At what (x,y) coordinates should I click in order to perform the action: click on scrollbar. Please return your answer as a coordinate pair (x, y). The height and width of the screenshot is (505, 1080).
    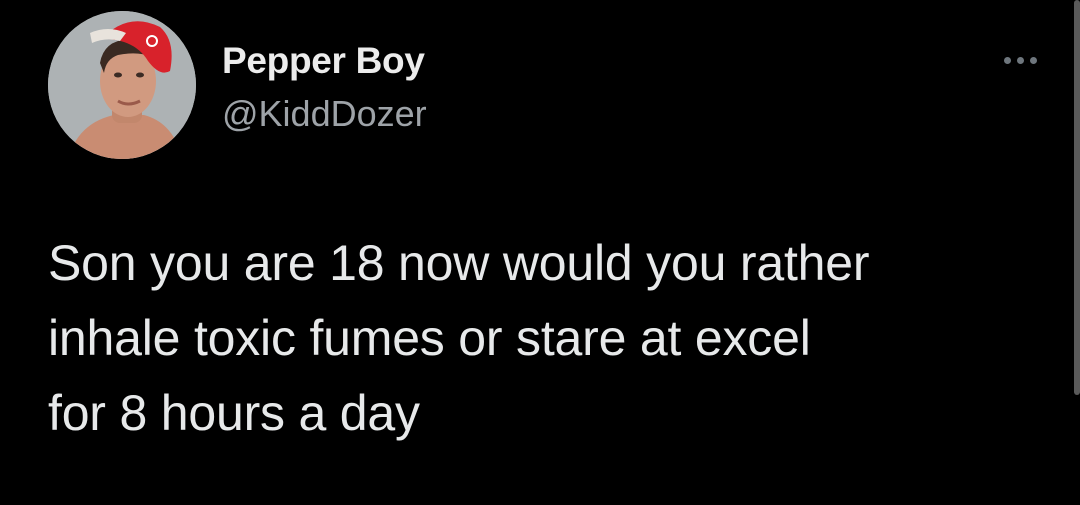
    Looking at the image, I should click on (1077, 197).